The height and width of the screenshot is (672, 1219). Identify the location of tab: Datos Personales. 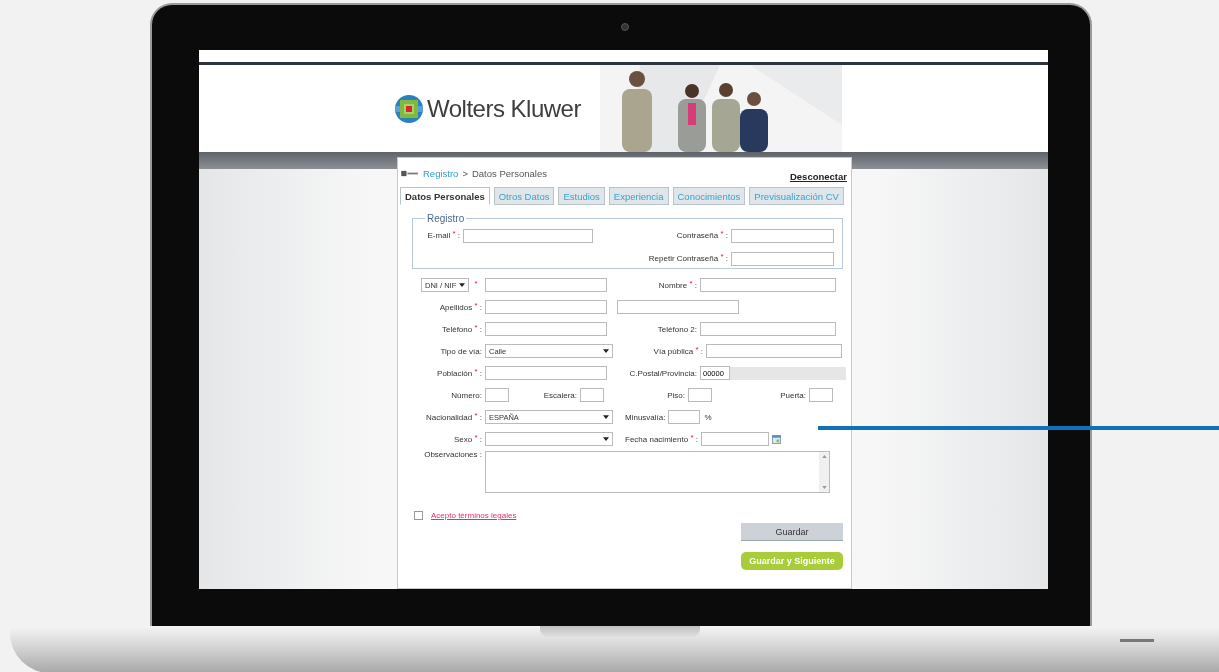
(445, 196).